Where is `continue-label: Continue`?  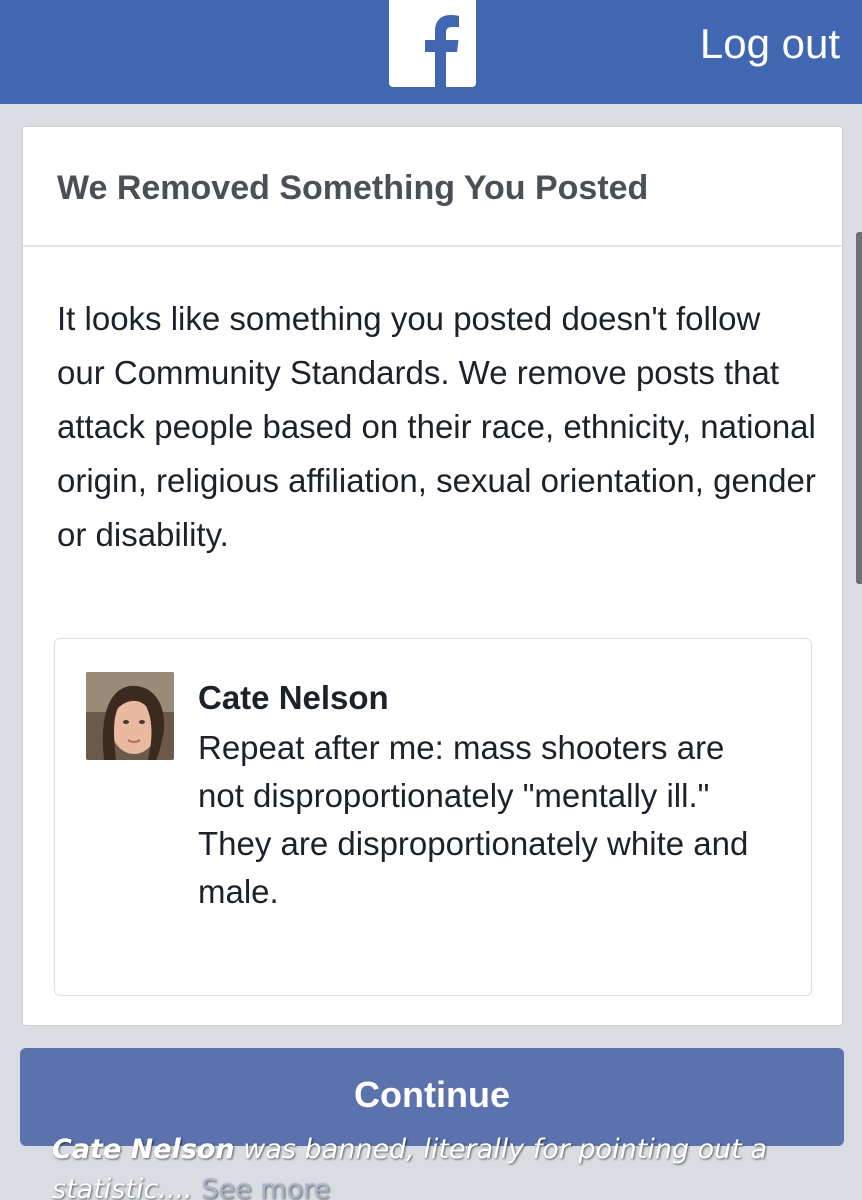 continue-label: Continue is located at coordinates (432, 1094).